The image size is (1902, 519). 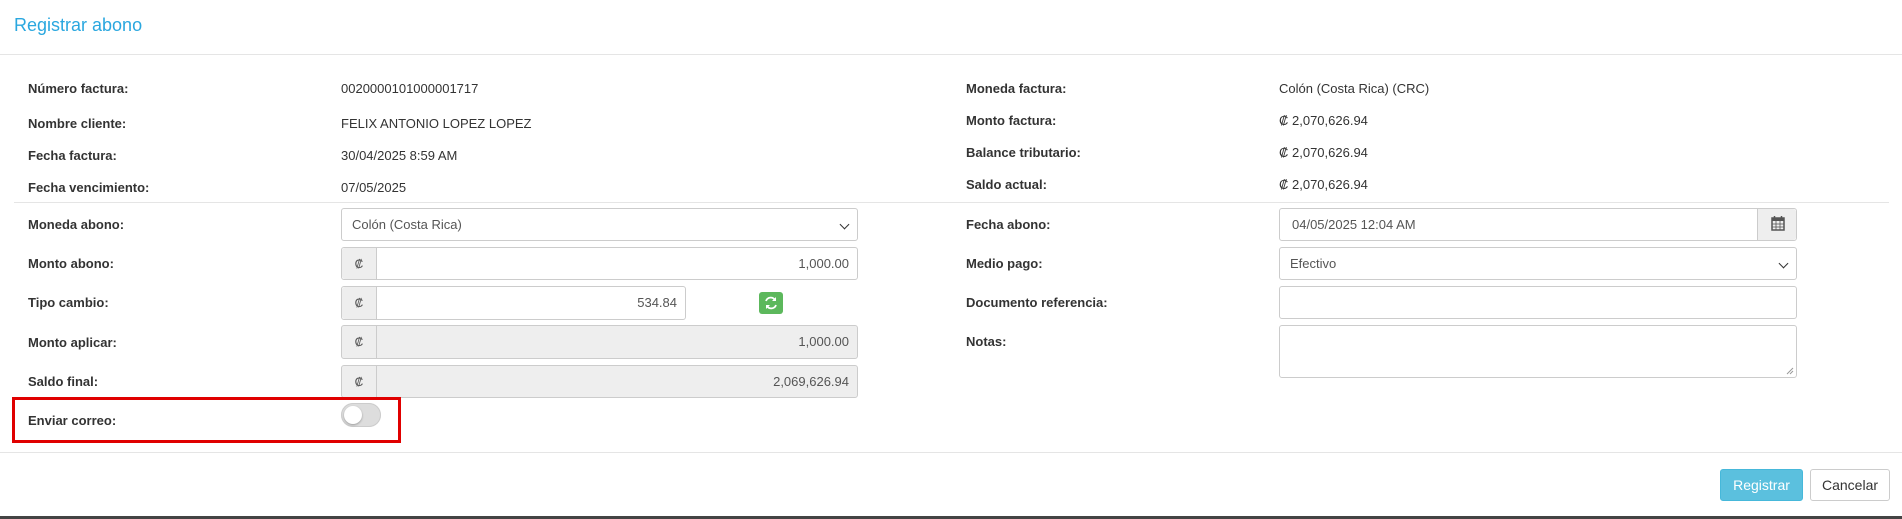 What do you see at coordinates (1538, 263) in the screenshot?
I see `payment-method-select: Efectivo` at bounding box center [1538, 263].